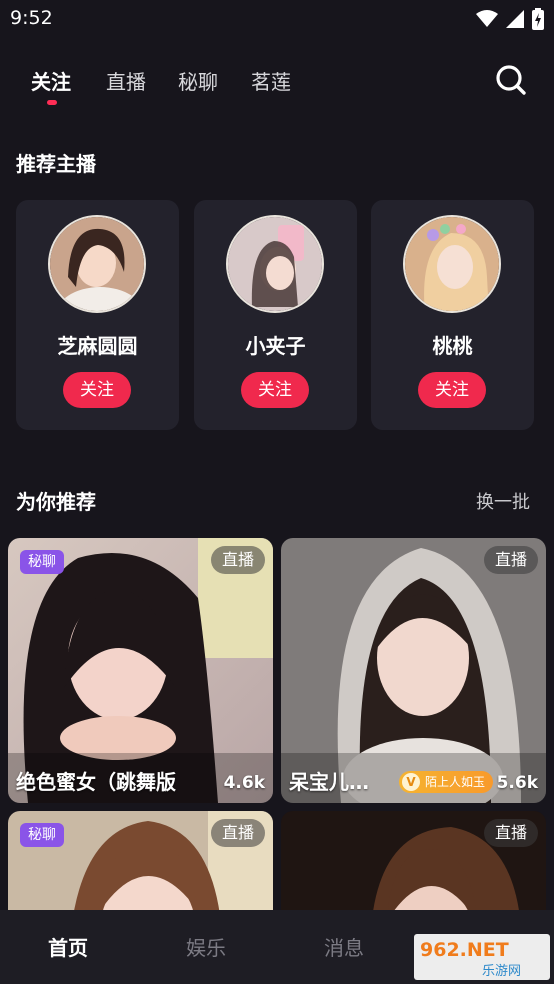 The width and height of the screenshot is (554, 984). What do you see at coordinates (244, 783) in the screenshot?
I see `viewer-count: 4.6k` at bounding box center [244, 783].